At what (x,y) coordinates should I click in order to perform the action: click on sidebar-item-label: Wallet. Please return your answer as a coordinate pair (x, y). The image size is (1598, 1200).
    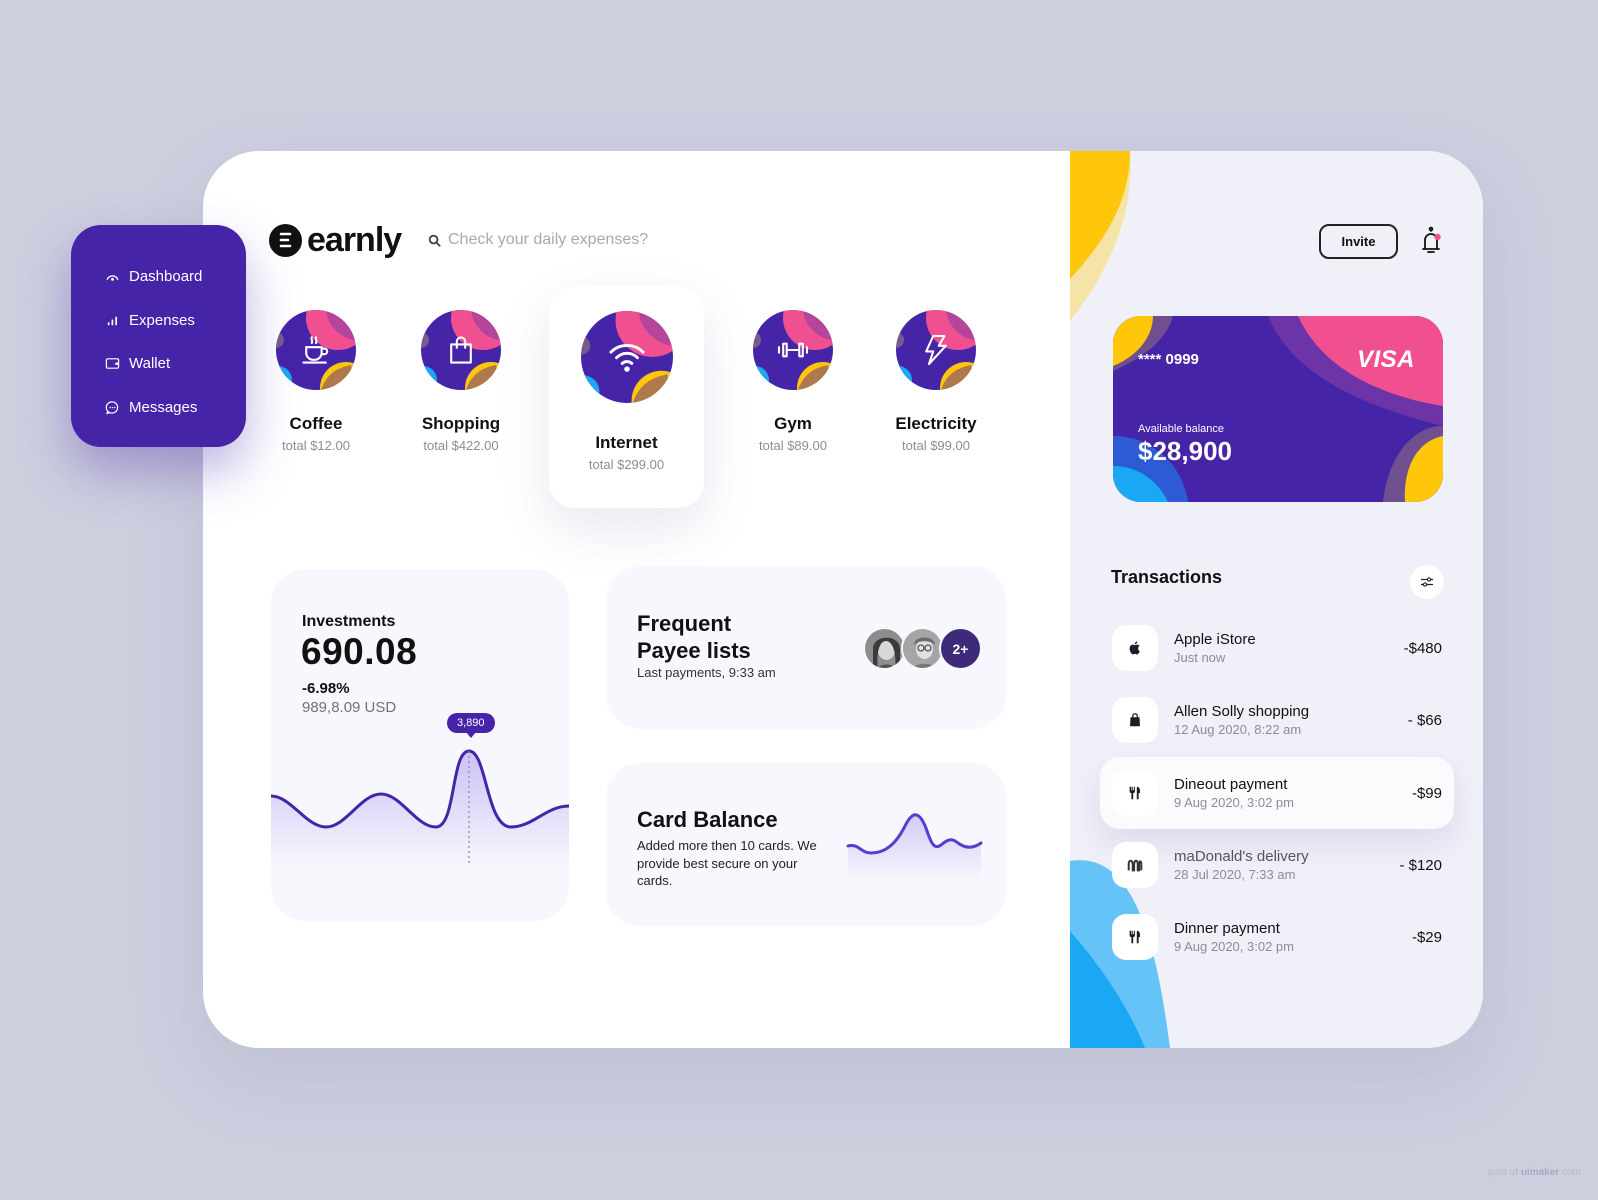
    Looking at the image, I should click on (150, 364).